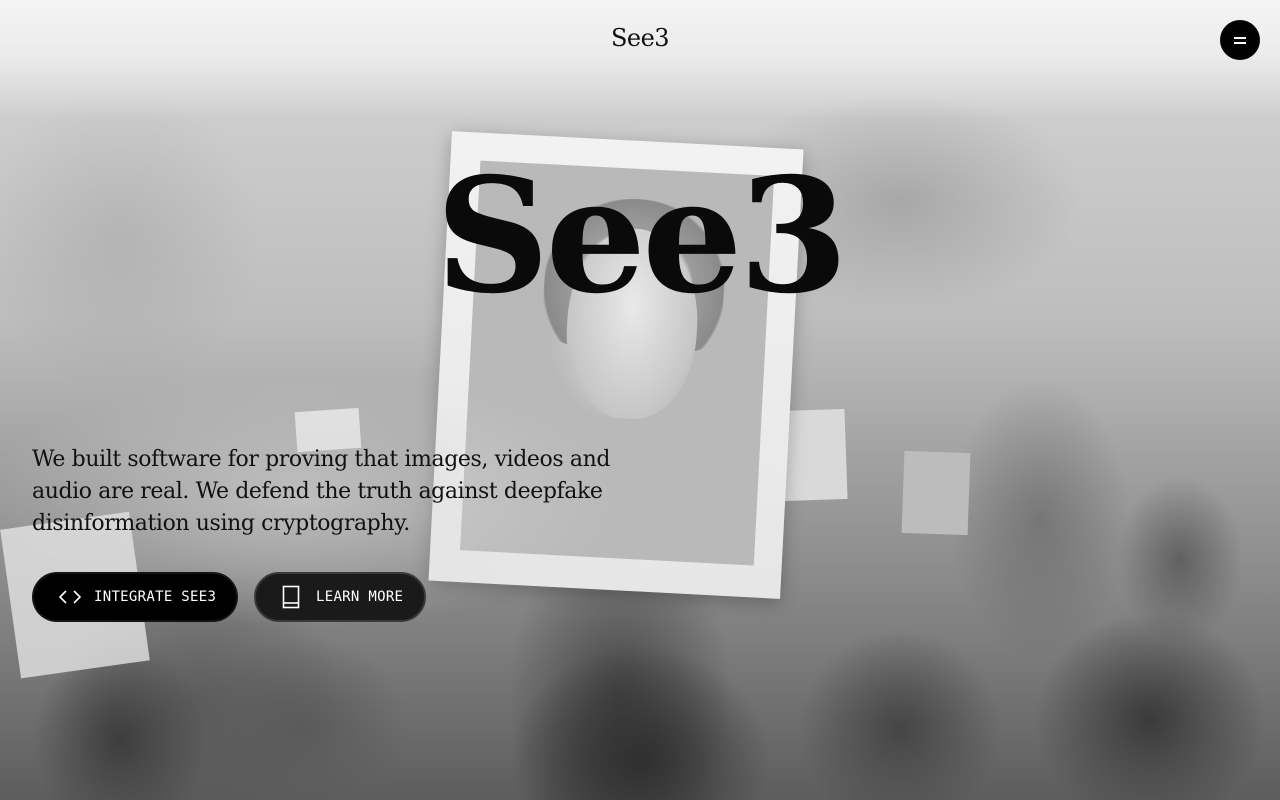 Image resolution: width=1280 pixels, height=800 pixels. What do you see at coordinates (936, 493) in the screenshot?
I see `protest-sign` at bounding box center [936, 493].